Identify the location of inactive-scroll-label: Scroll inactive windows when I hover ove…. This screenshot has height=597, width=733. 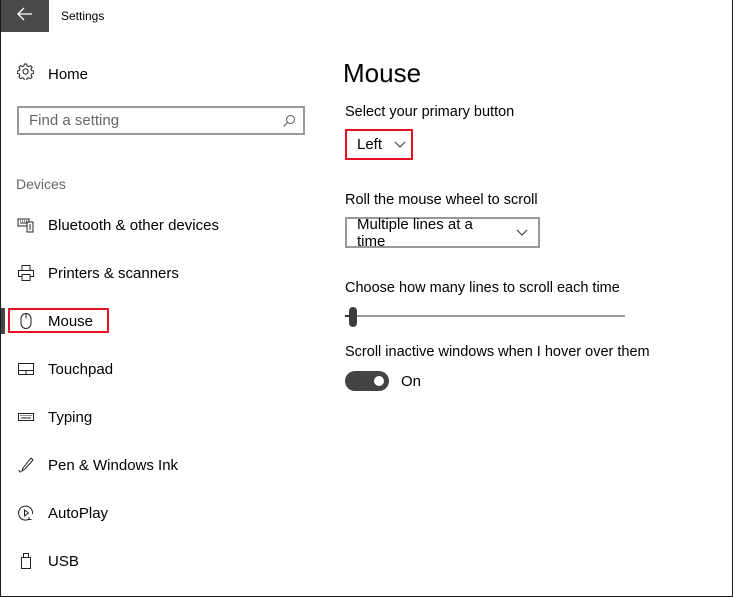
(497, 352).